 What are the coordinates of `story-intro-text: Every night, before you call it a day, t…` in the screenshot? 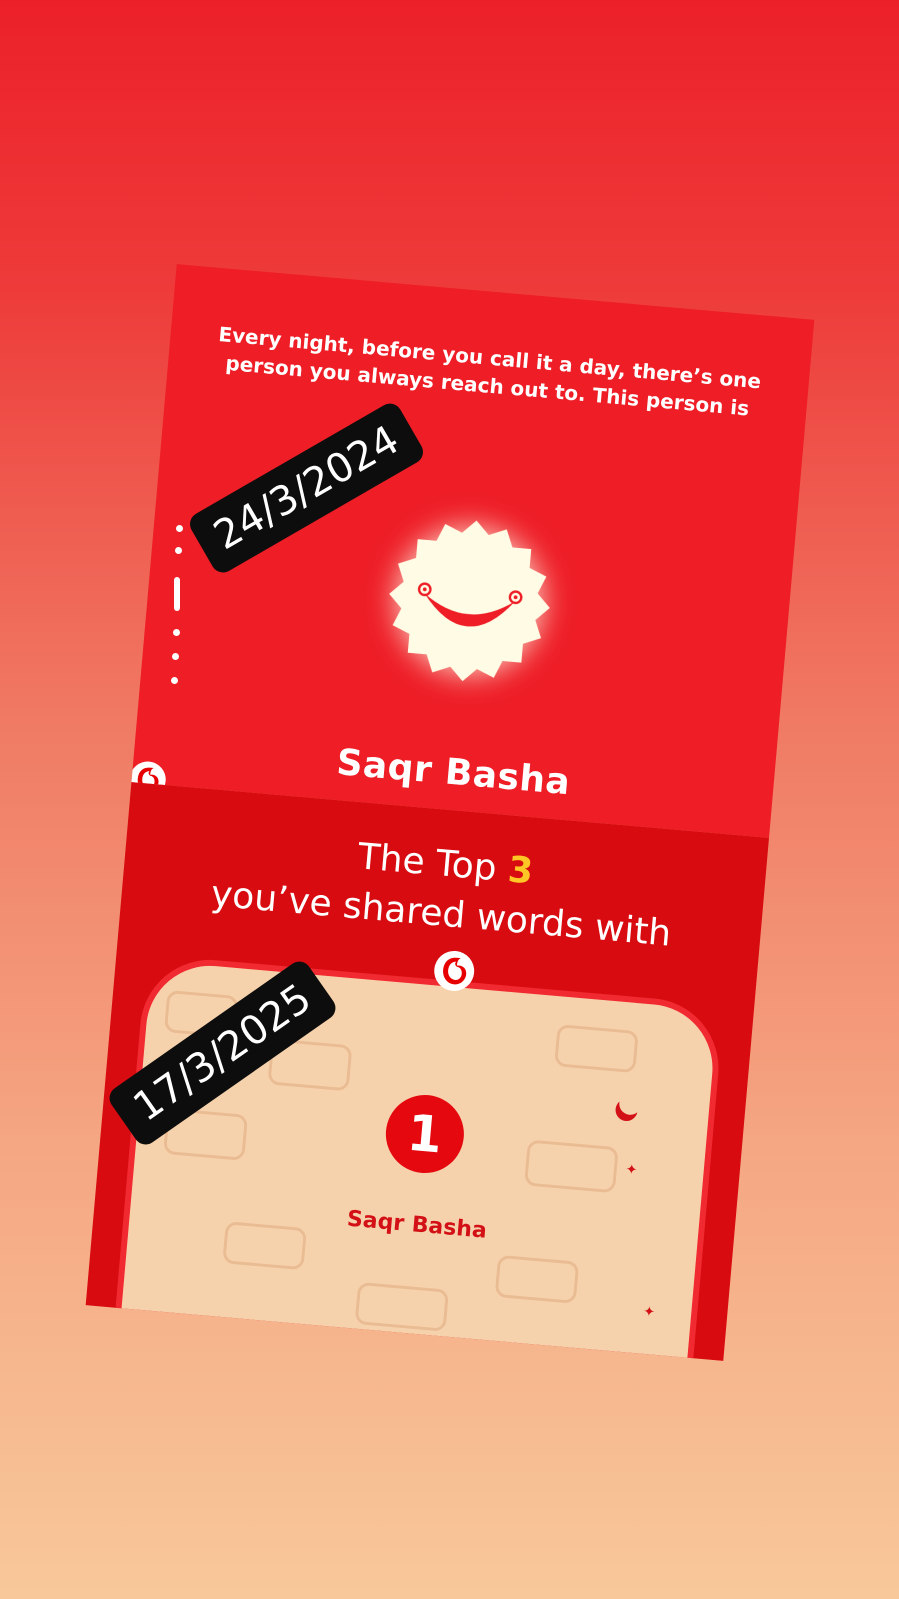 It's located at (490, 371).